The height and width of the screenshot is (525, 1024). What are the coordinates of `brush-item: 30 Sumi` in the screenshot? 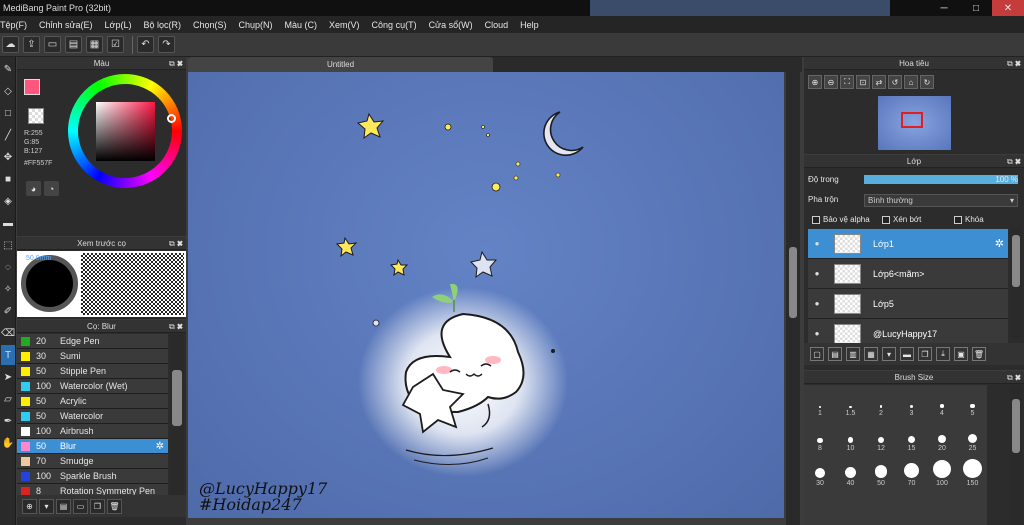 It's located at (92, 356).